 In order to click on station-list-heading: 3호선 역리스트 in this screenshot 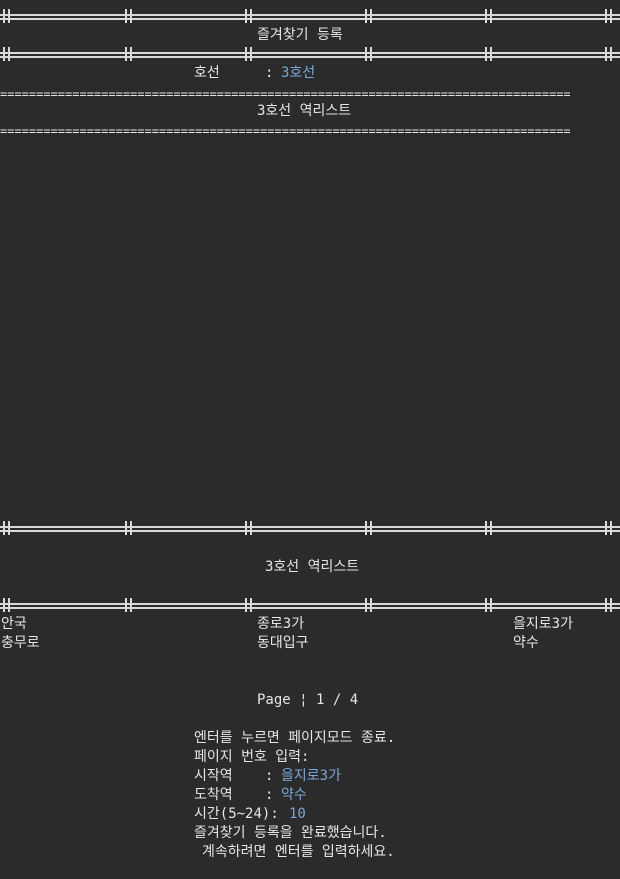, I will do `click(304, 111)`.